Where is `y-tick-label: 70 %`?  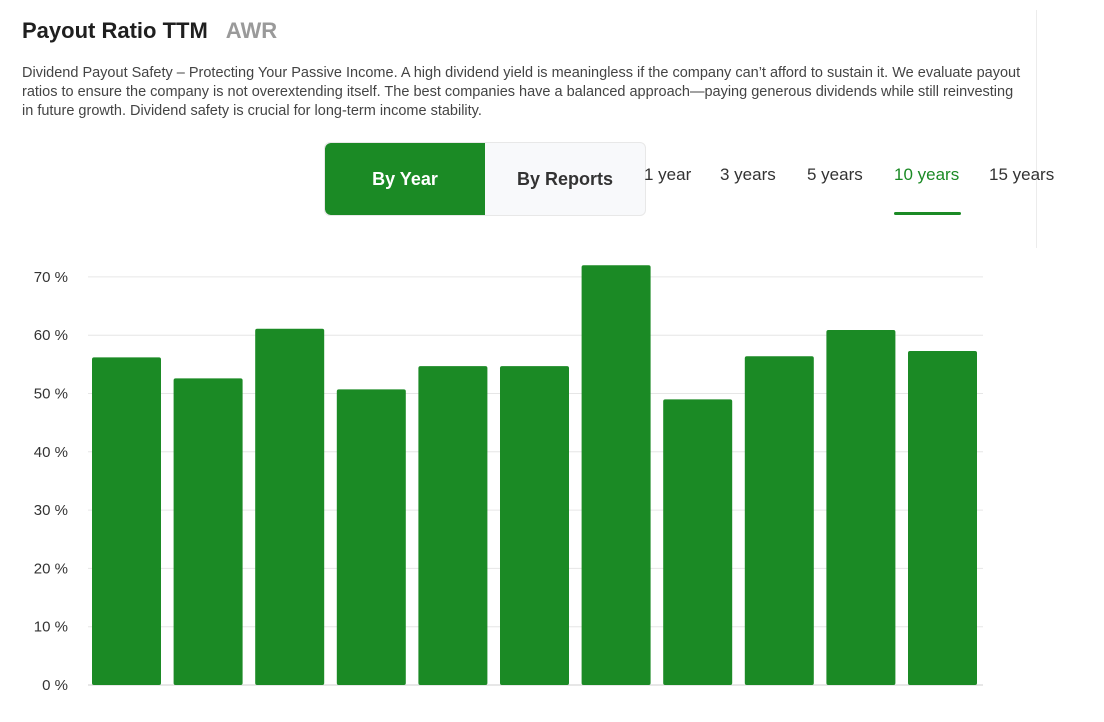
y-tick-label: 70 % is located at coordinates (51, 277).